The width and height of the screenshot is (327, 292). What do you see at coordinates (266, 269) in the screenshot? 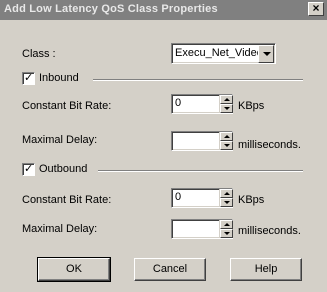
I see `help-button: Help` at bounding box center [266, 269].